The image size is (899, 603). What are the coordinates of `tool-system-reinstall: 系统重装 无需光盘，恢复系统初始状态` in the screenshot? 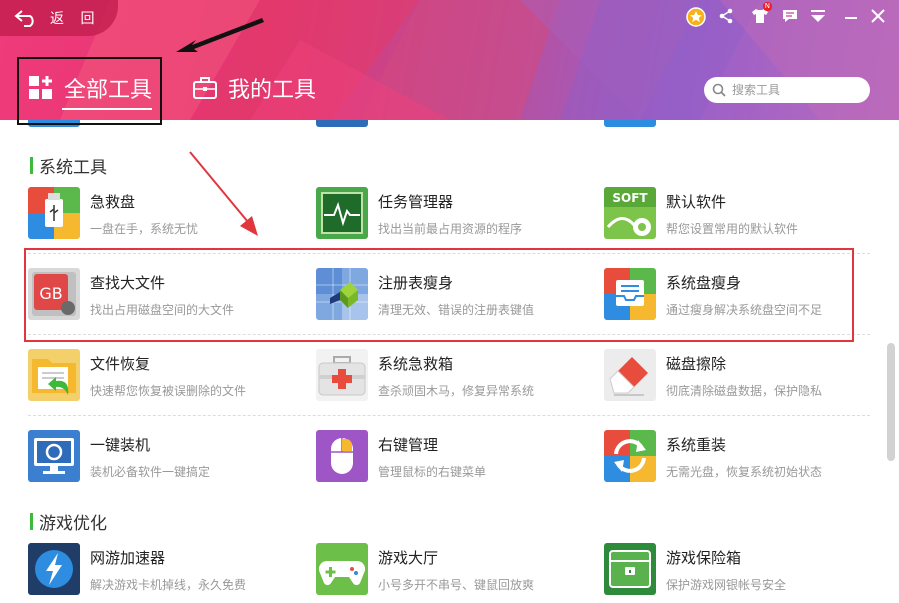 It's located at (739, 458).